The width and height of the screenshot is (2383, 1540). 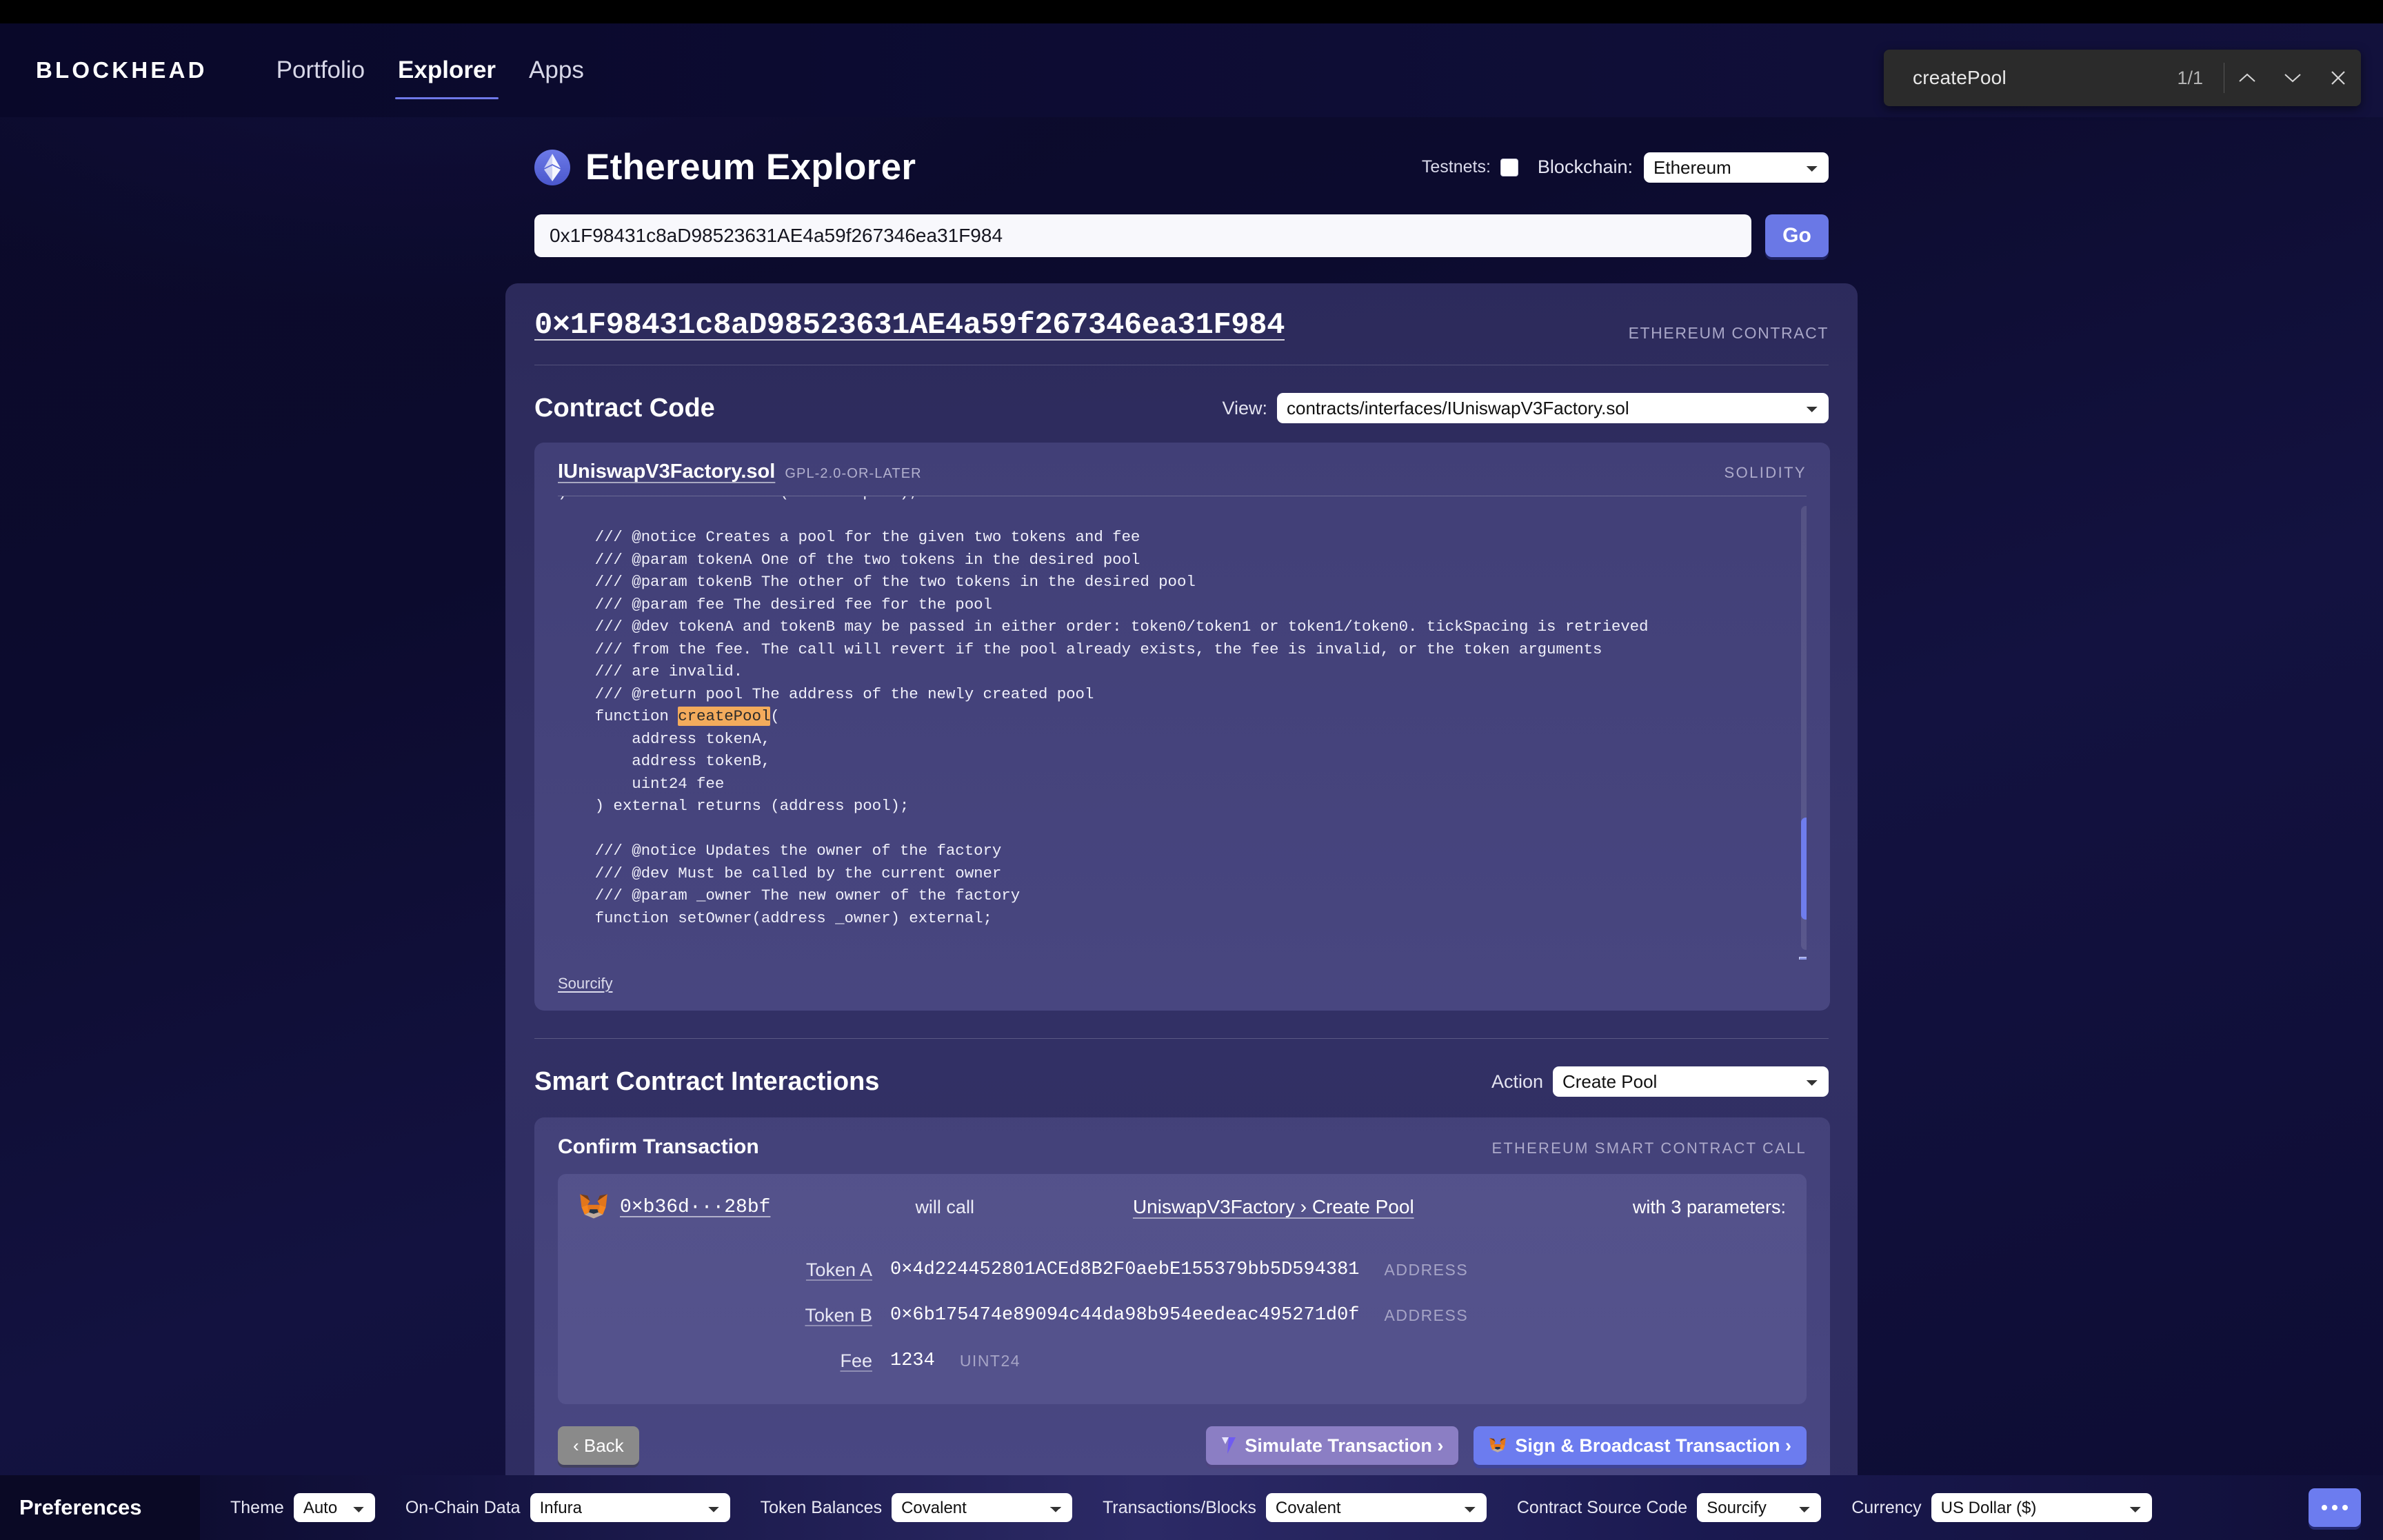 What do you see at coordinates (1179, 1507) in the screenshot?
I see `pref-transactions-label: Transactions/Blocks` at bounding box center [1179, 1507].